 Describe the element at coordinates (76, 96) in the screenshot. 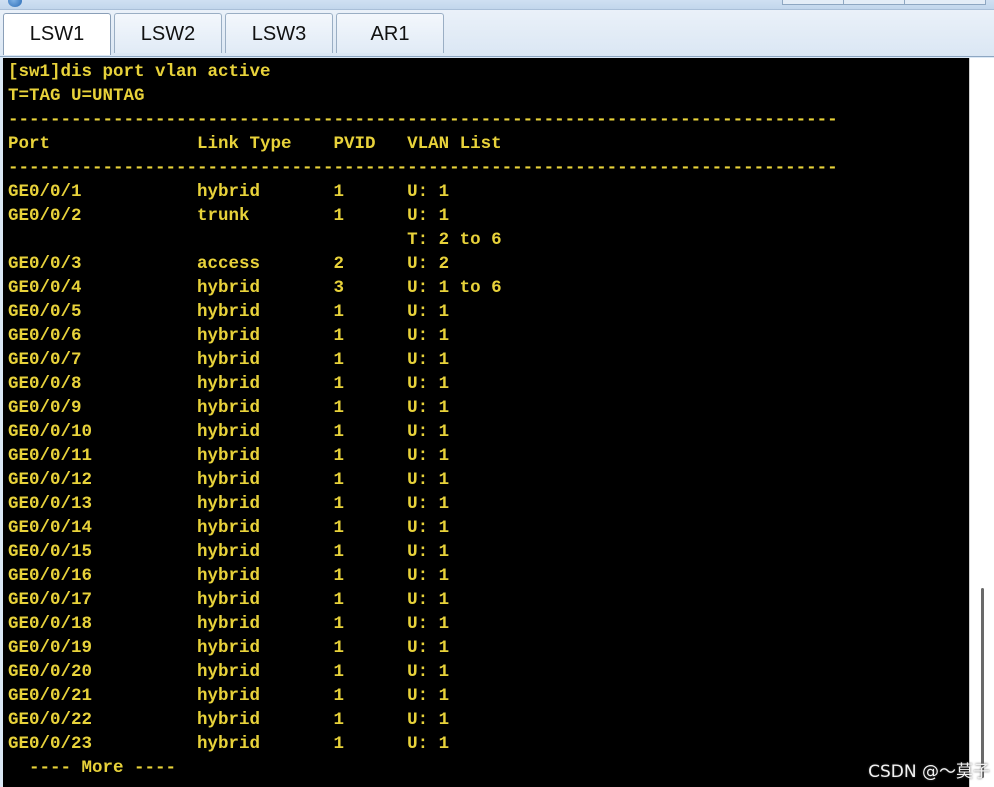

I see `legend-line: T=TAG U=UNTAG` at that location.